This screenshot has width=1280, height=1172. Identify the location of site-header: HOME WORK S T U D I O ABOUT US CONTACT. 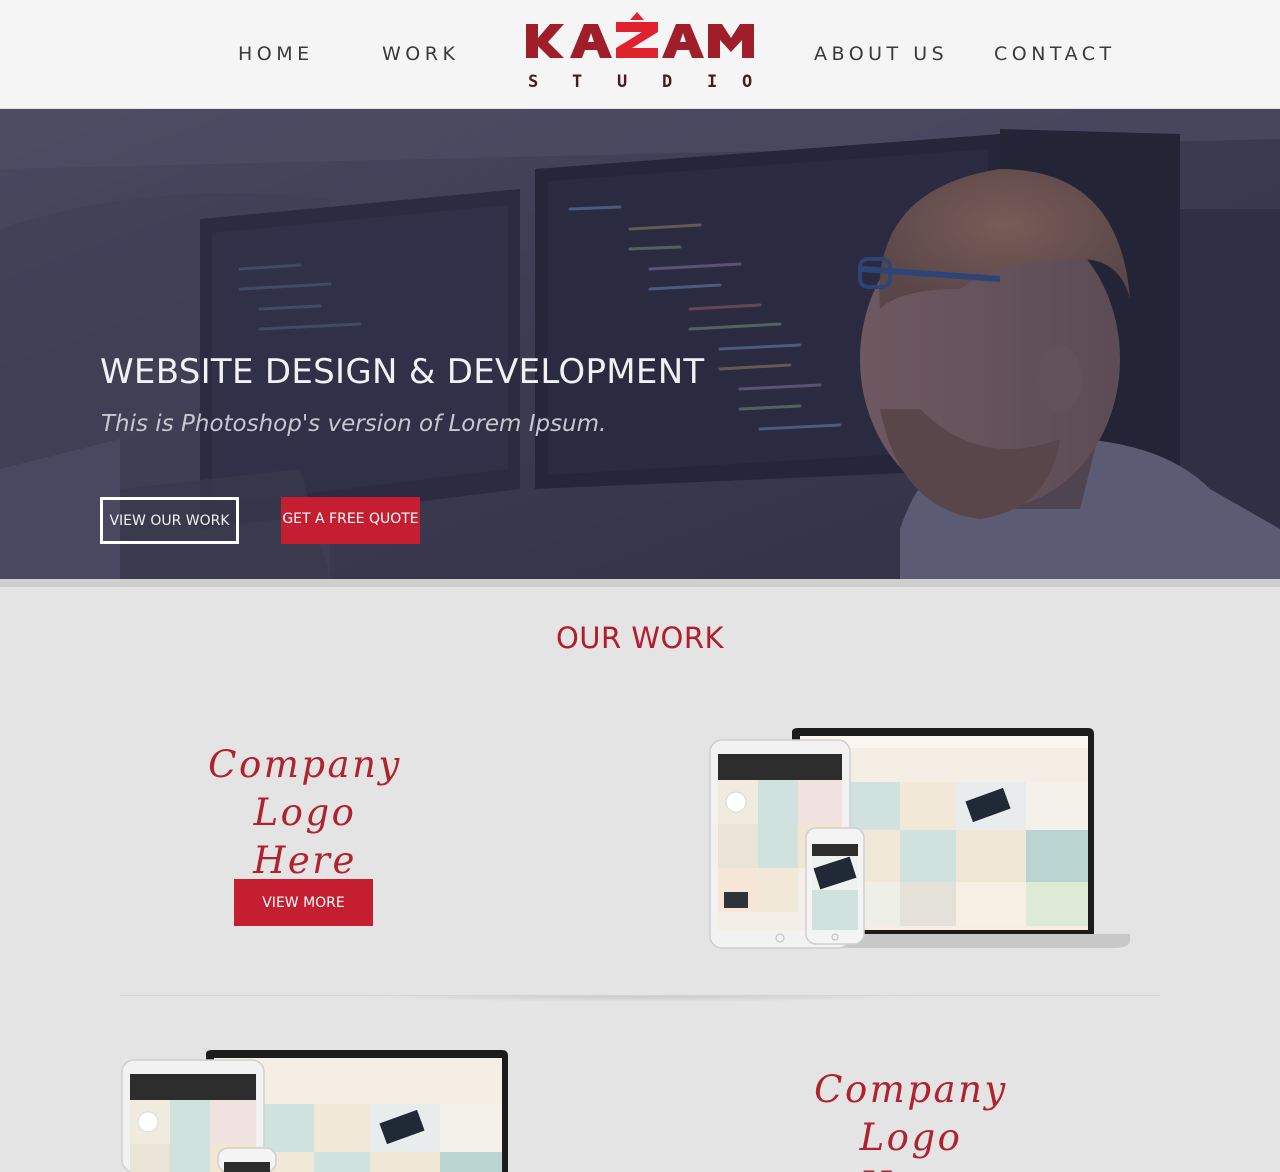
(640, 54).